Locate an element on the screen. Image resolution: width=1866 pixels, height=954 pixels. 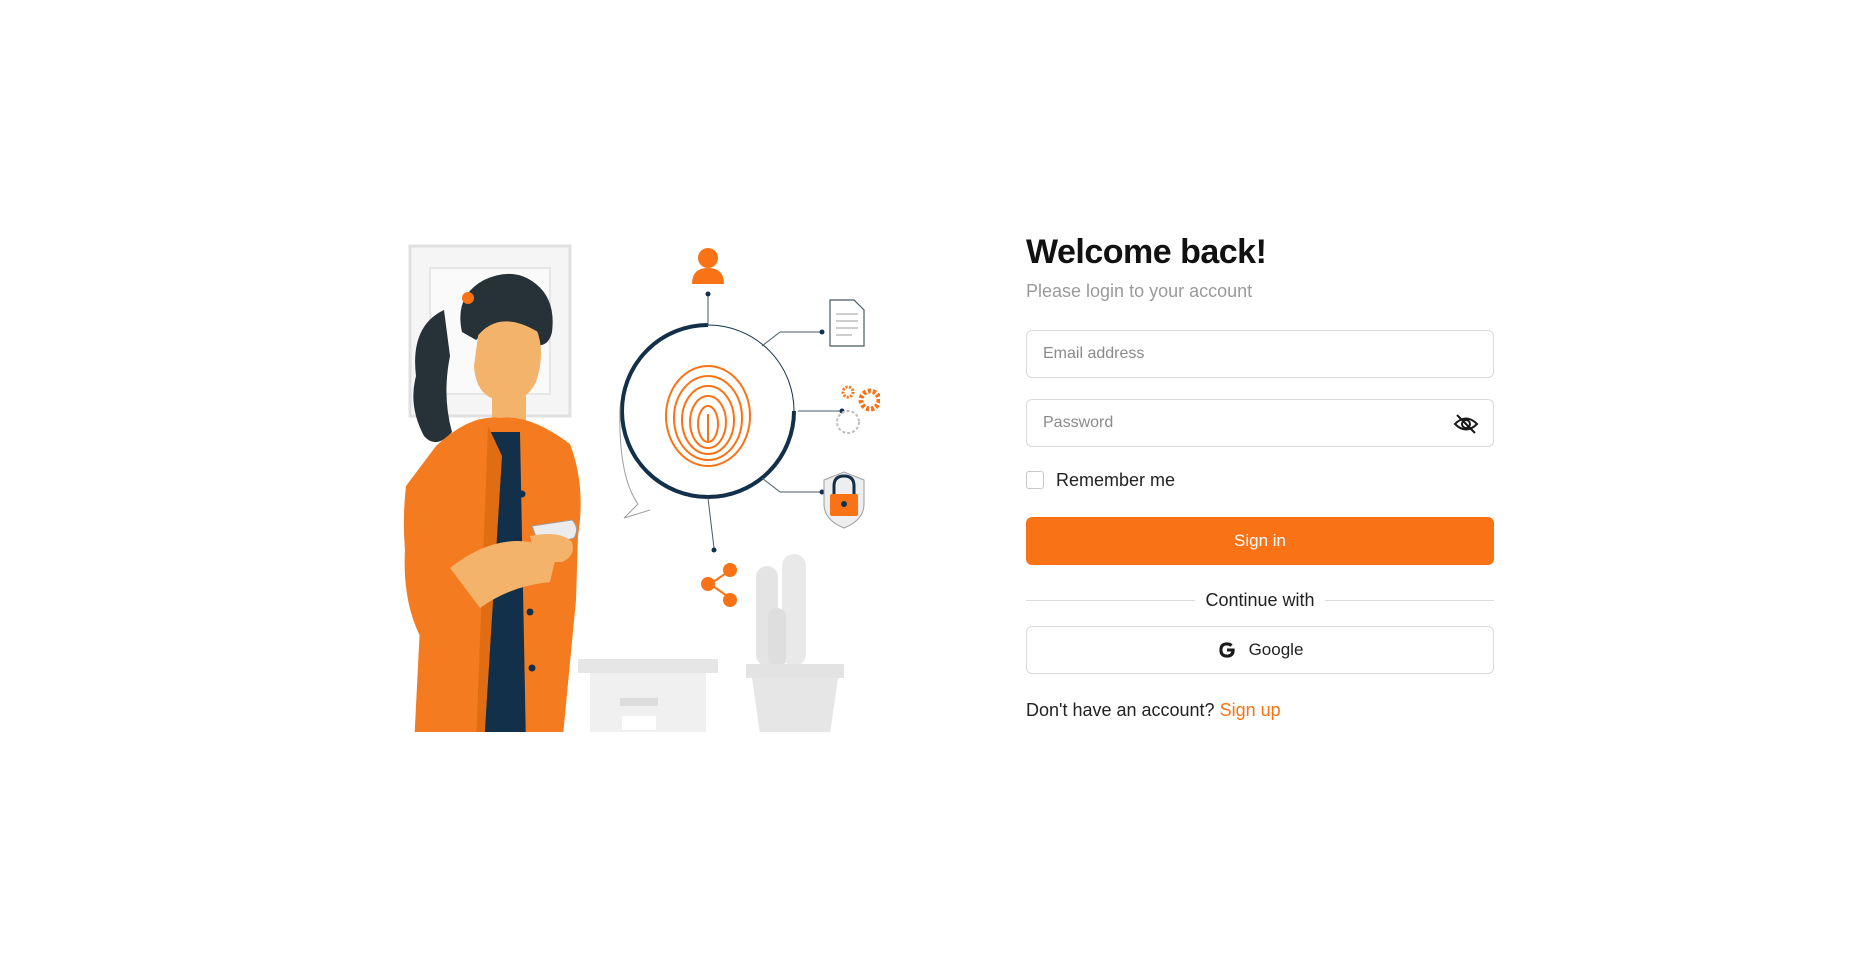
google-sign-in-button: Google is located at coordinates (1260, 650).